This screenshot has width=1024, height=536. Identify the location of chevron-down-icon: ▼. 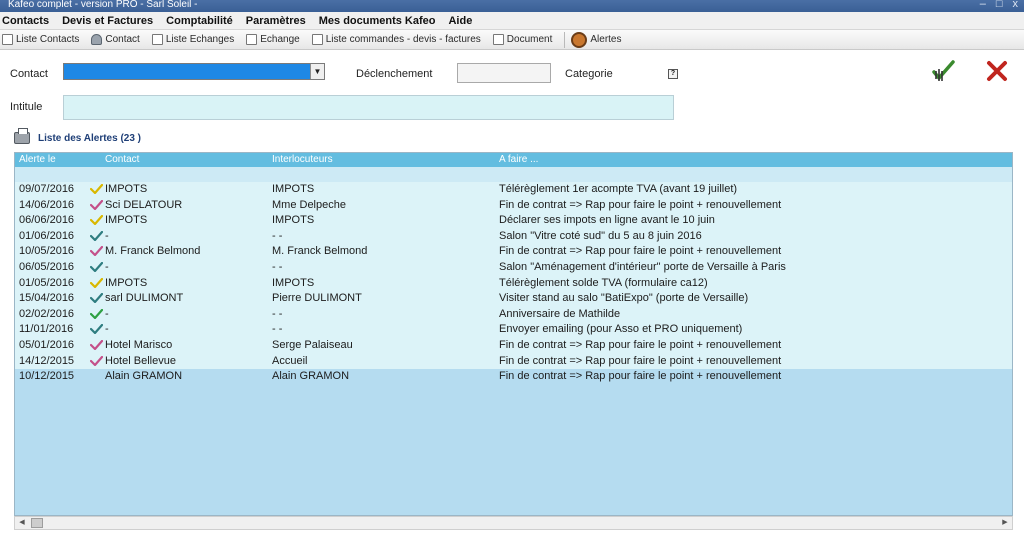
(317, 71).